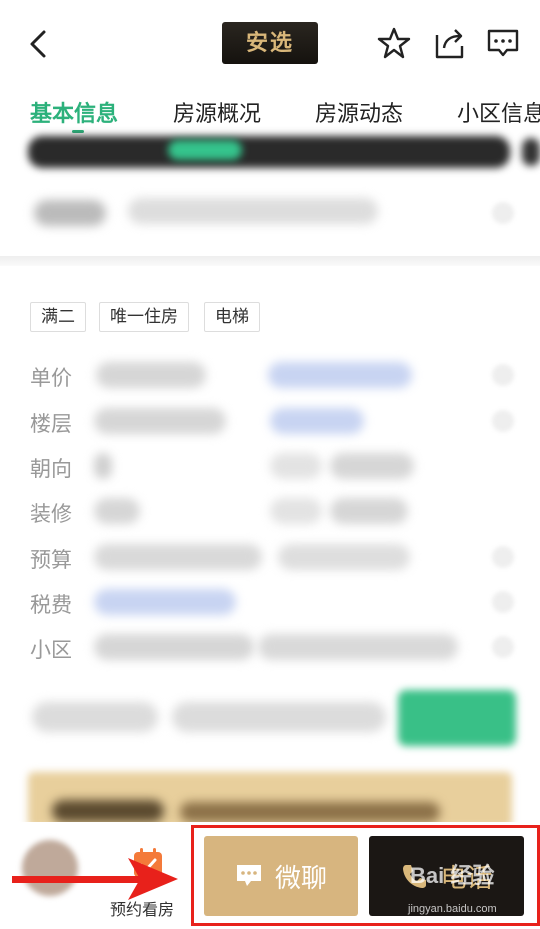 This screenshot has height=929, width=540. What do you see at coordinates (248, 875) in the screenshot?
I see `chat-bubble-icon` at bounding box center [248, 875].